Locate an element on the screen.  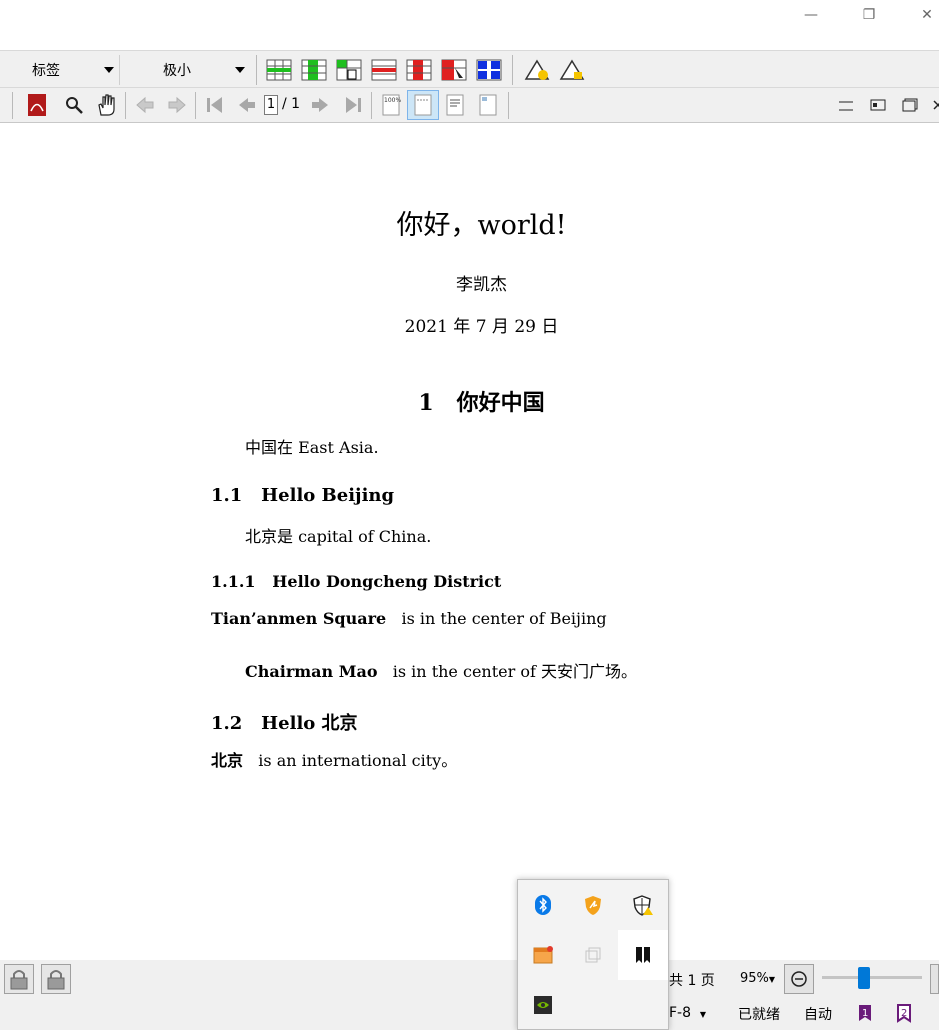
bookmark-purple-icon: 1 is located at coordinates (865, 1013).